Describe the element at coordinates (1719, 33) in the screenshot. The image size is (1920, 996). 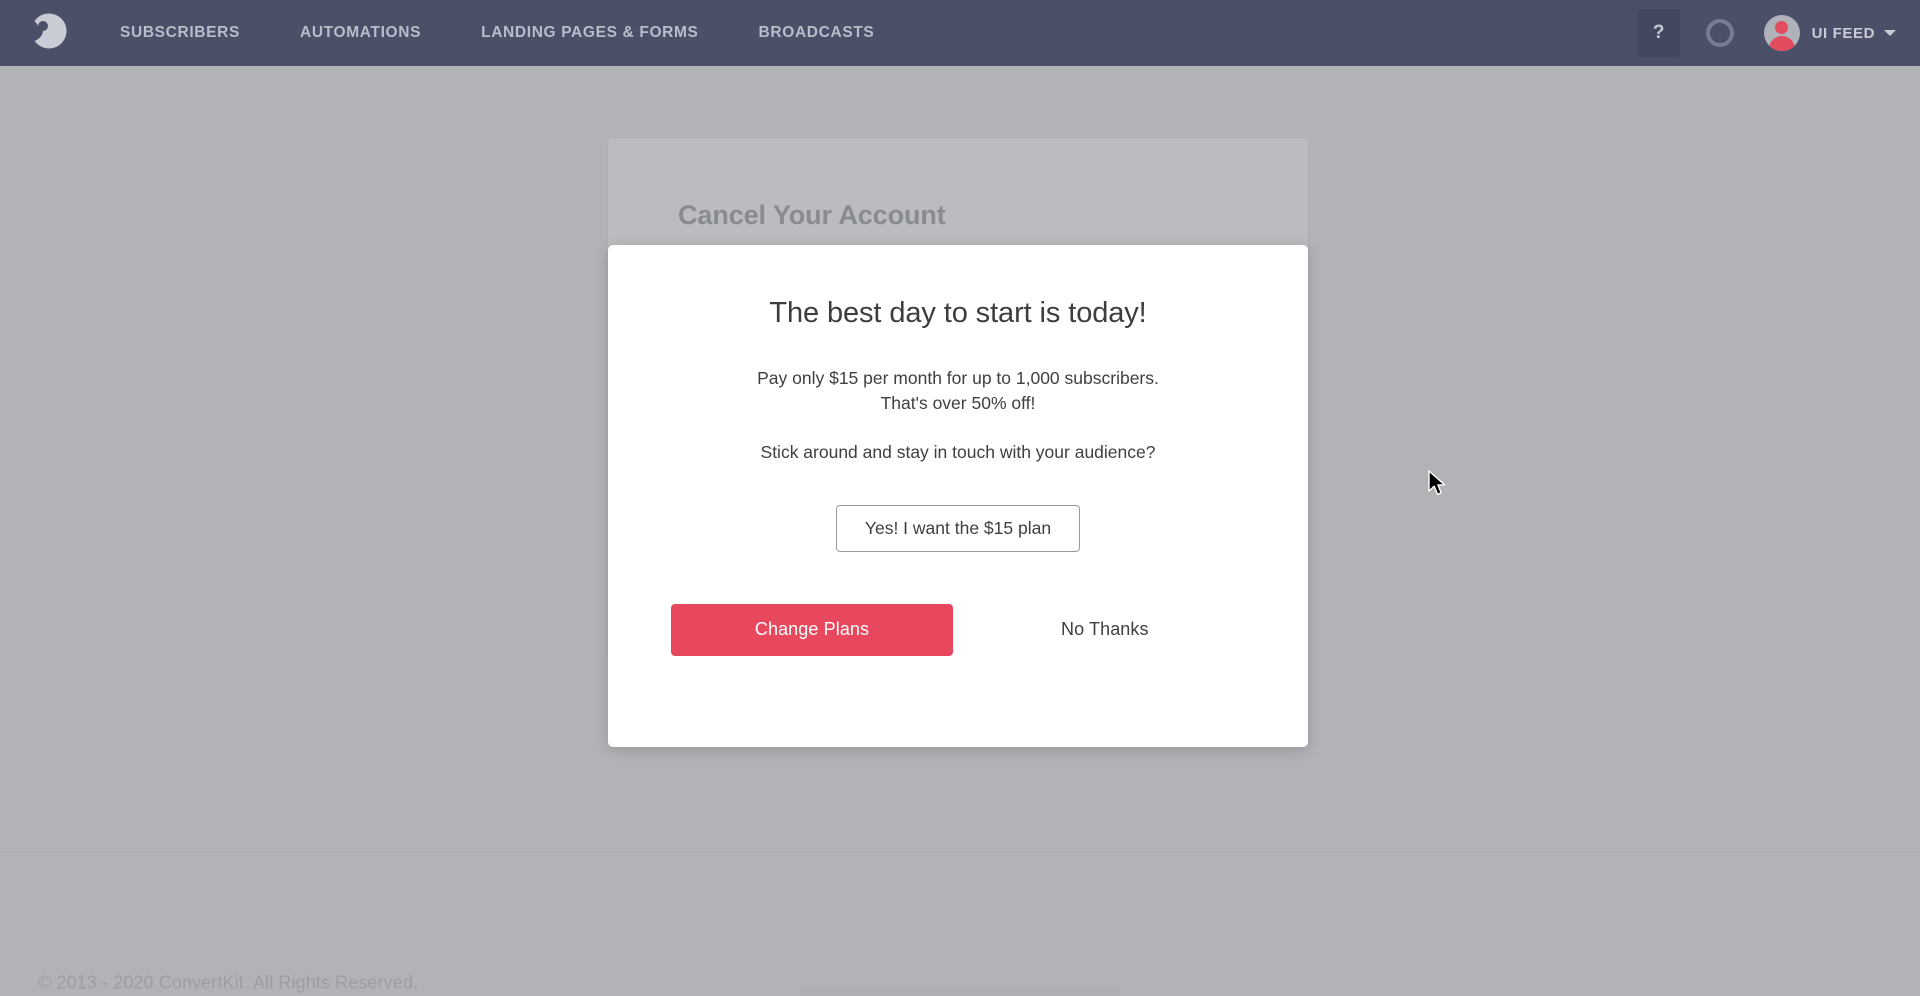
I see `loading-ring-icon` at that location.